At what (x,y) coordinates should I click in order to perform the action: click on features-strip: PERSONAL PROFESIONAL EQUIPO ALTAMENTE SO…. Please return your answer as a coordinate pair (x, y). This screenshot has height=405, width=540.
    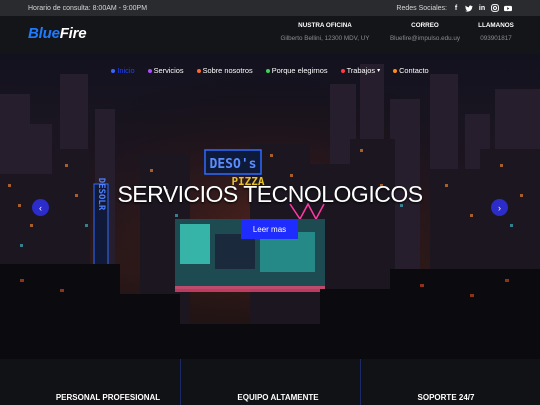
    Looking at the image, I should click on (270, 382).